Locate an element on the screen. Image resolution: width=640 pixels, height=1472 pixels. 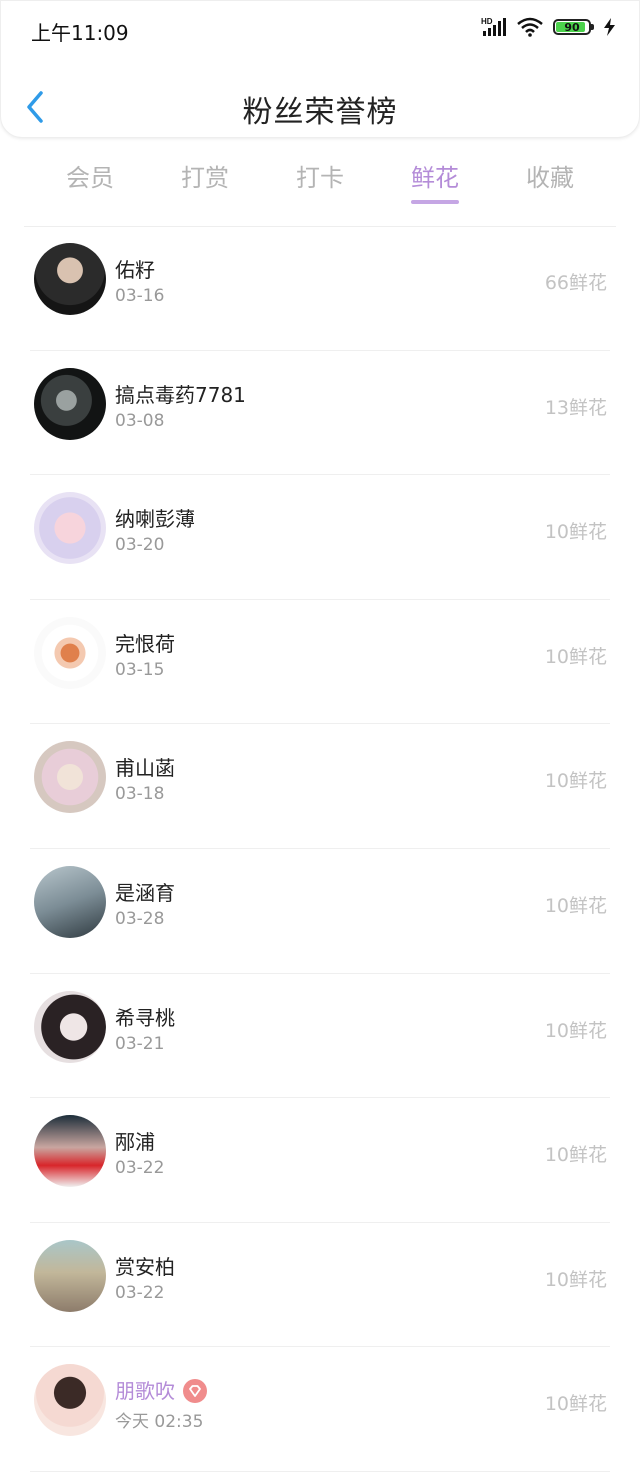
list-item: 是涵育 03-28 10鲜花 is located at coordinates (320, 911).